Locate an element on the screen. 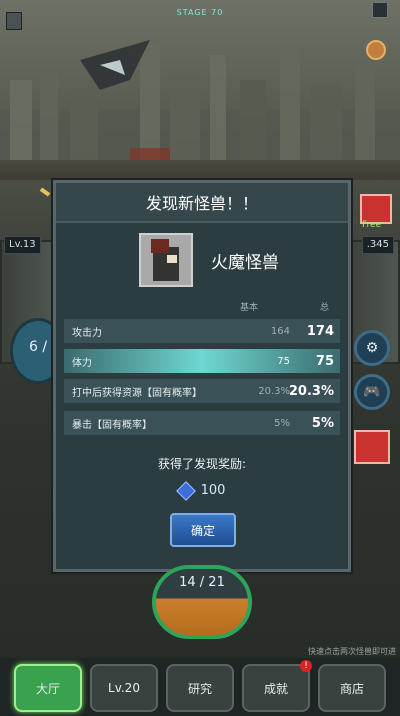 This screenshot has height=716, width=400. stat-row-resource-chance: 打中后获得资源【固有概率】 20.3% 20.3% is located at coordinates (202, 391).